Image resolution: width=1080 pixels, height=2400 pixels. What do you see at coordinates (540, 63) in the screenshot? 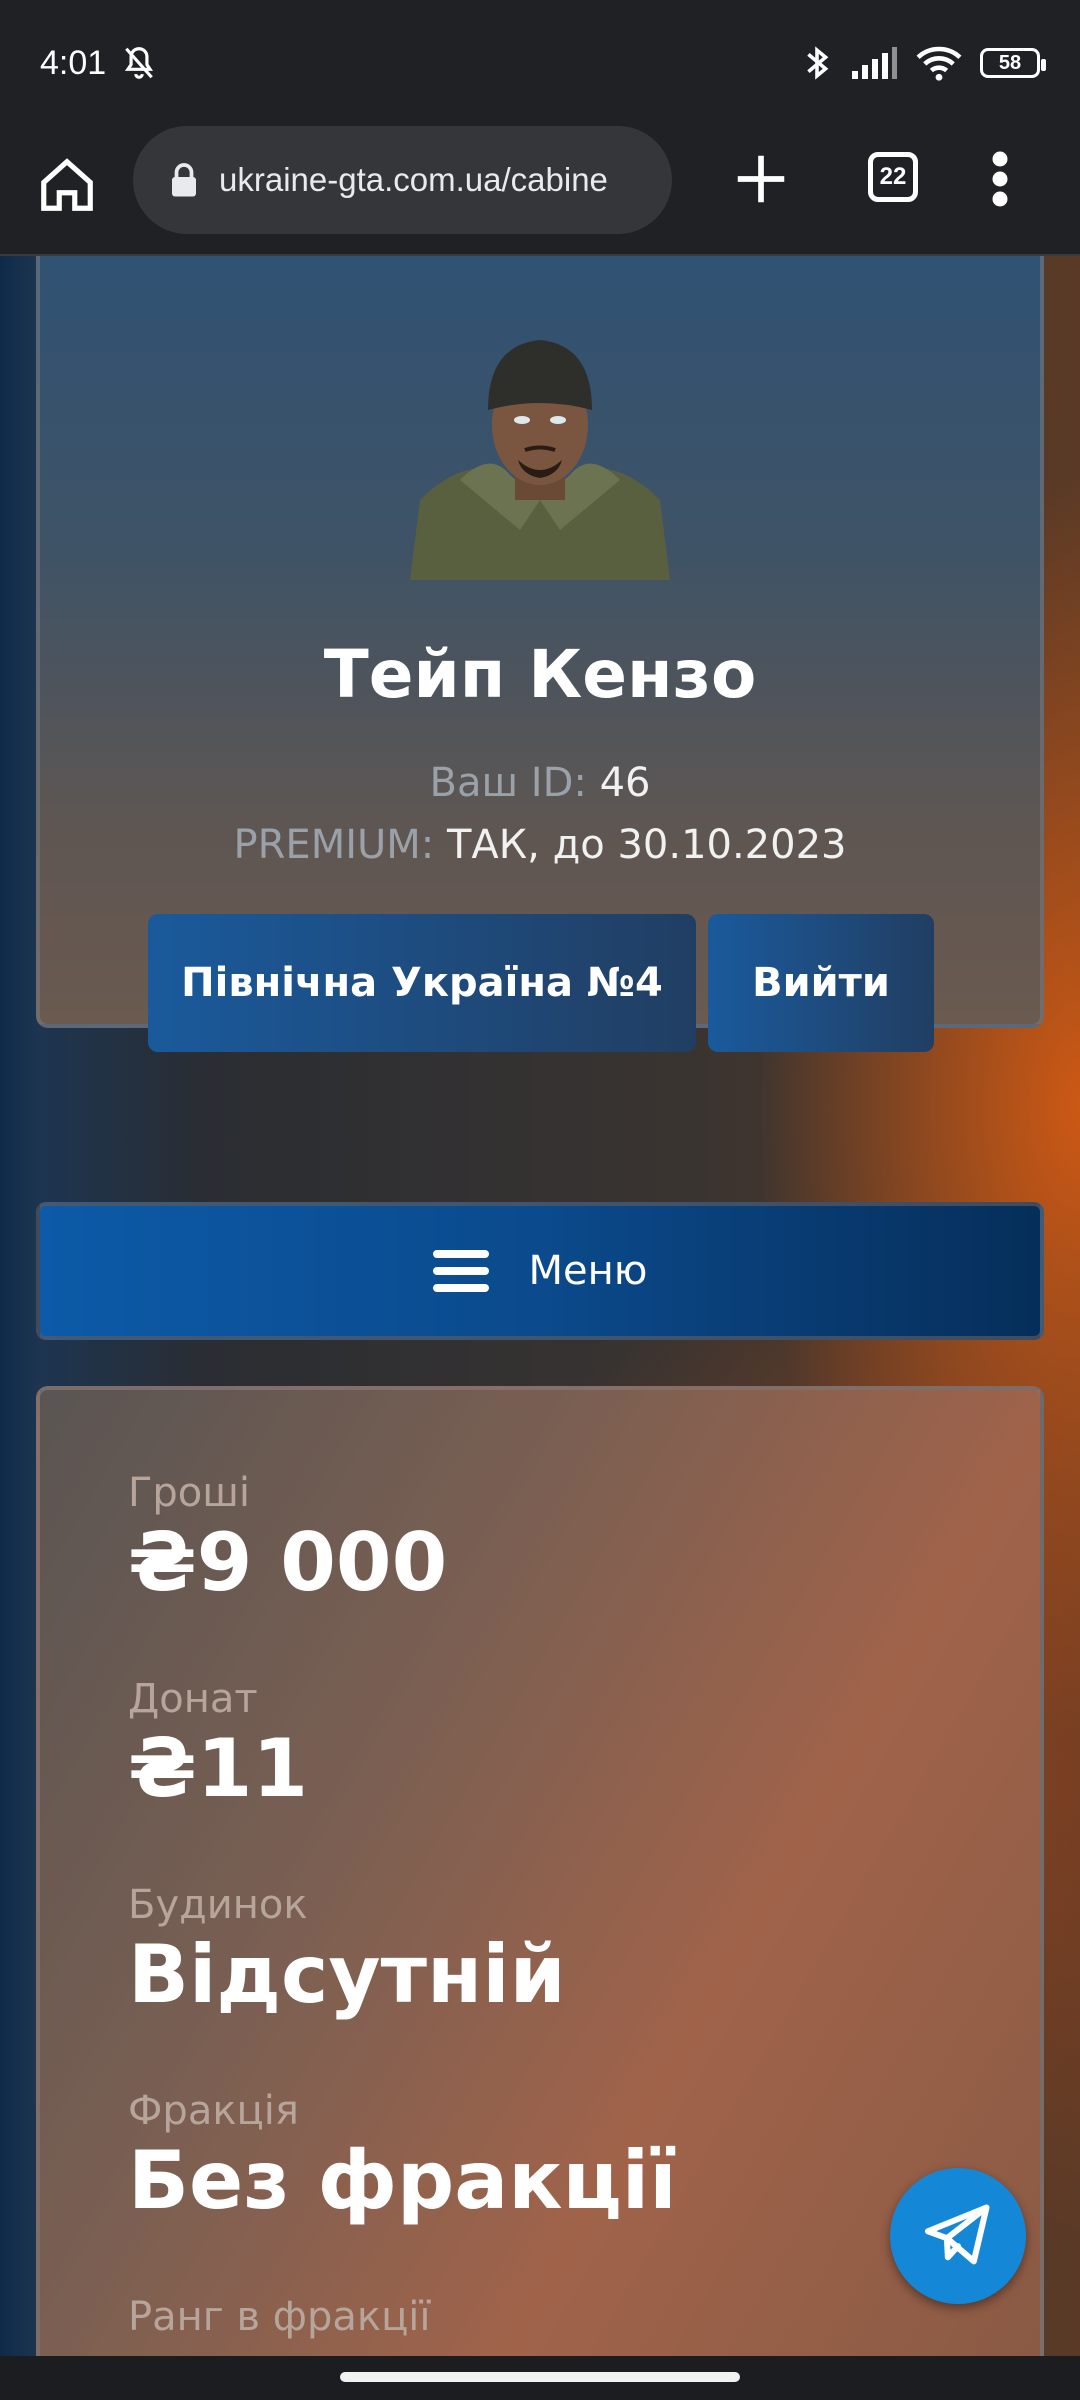
I see `status-bar: 4:01 58` at bounding box center [540, 63].